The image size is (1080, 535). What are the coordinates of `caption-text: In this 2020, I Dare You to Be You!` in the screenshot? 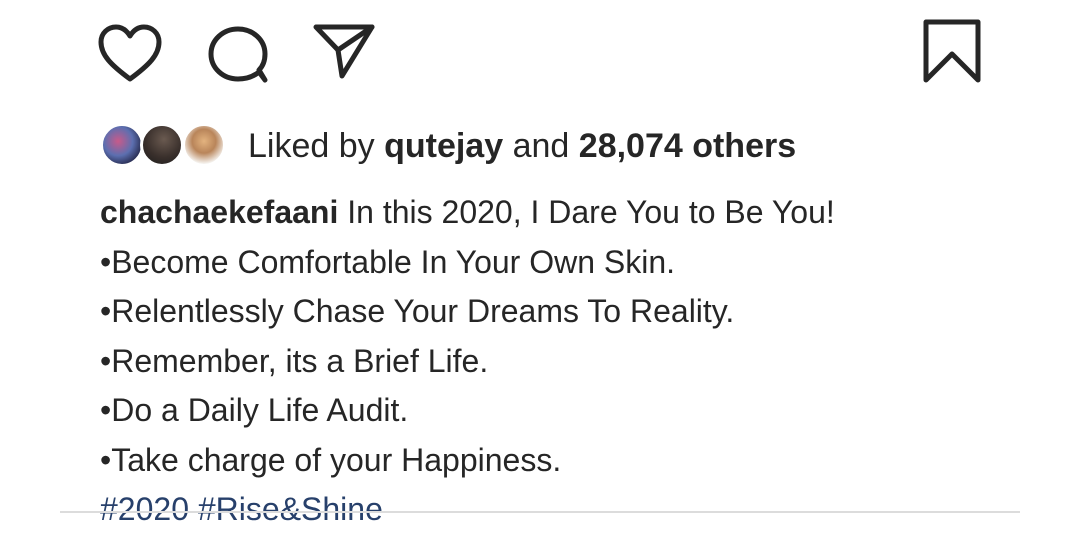 It's located at (586, 212).